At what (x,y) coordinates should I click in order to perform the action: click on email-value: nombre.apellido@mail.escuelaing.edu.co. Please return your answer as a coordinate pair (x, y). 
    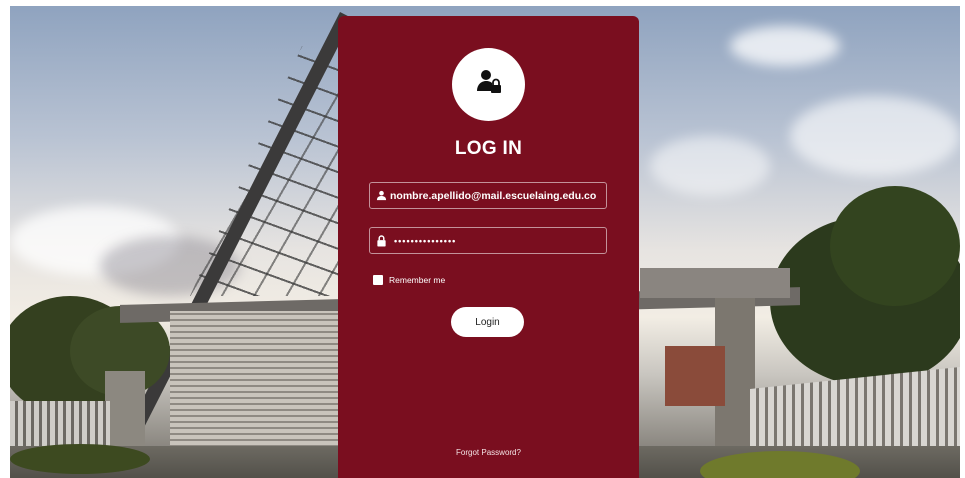
    Looking at the image, I should click on (493, 195).